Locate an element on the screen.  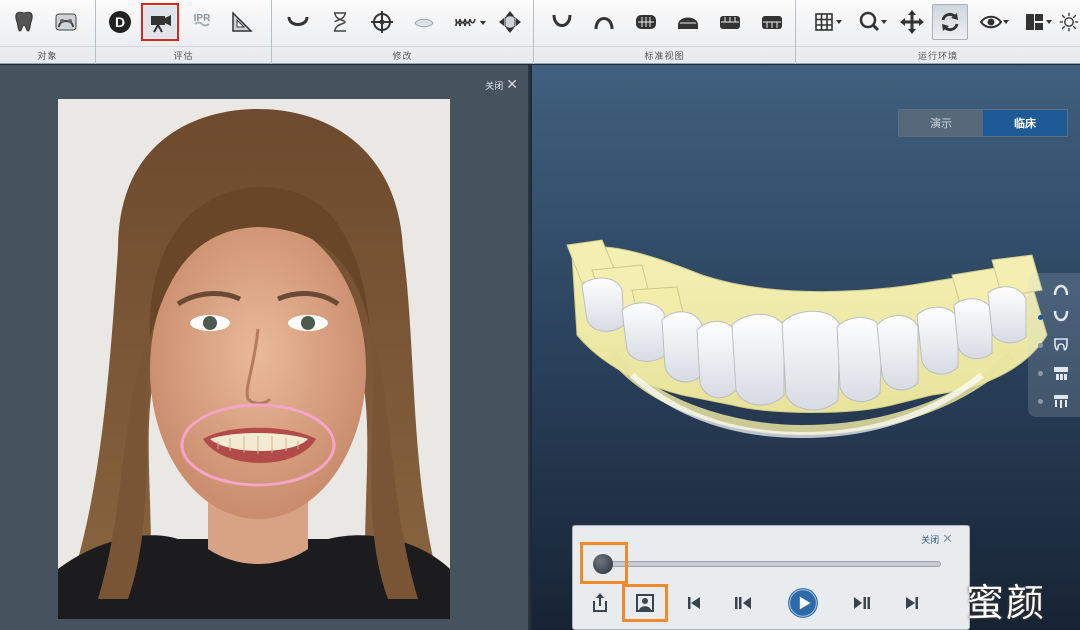
toolbar-group-label: 修改 is located at coordinates (402, 54).